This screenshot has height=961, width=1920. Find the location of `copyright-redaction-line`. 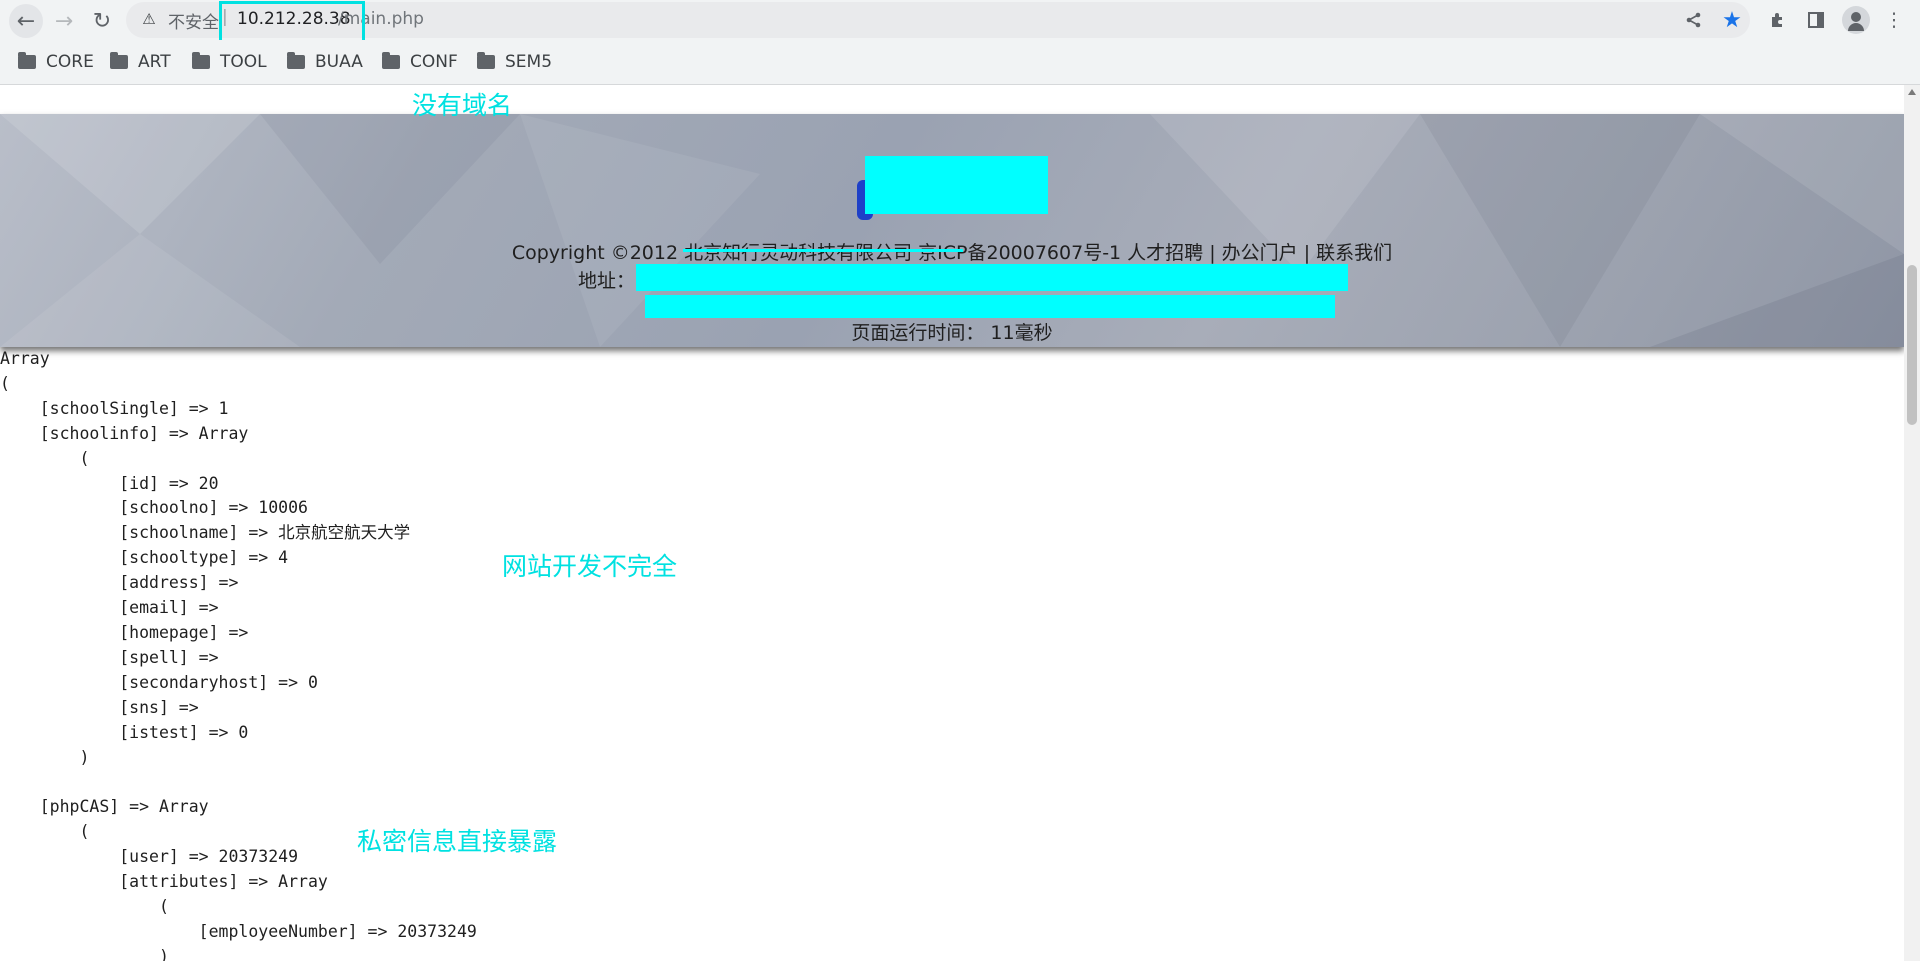

copyright-redaction-line is located at coordinates (823, 250).